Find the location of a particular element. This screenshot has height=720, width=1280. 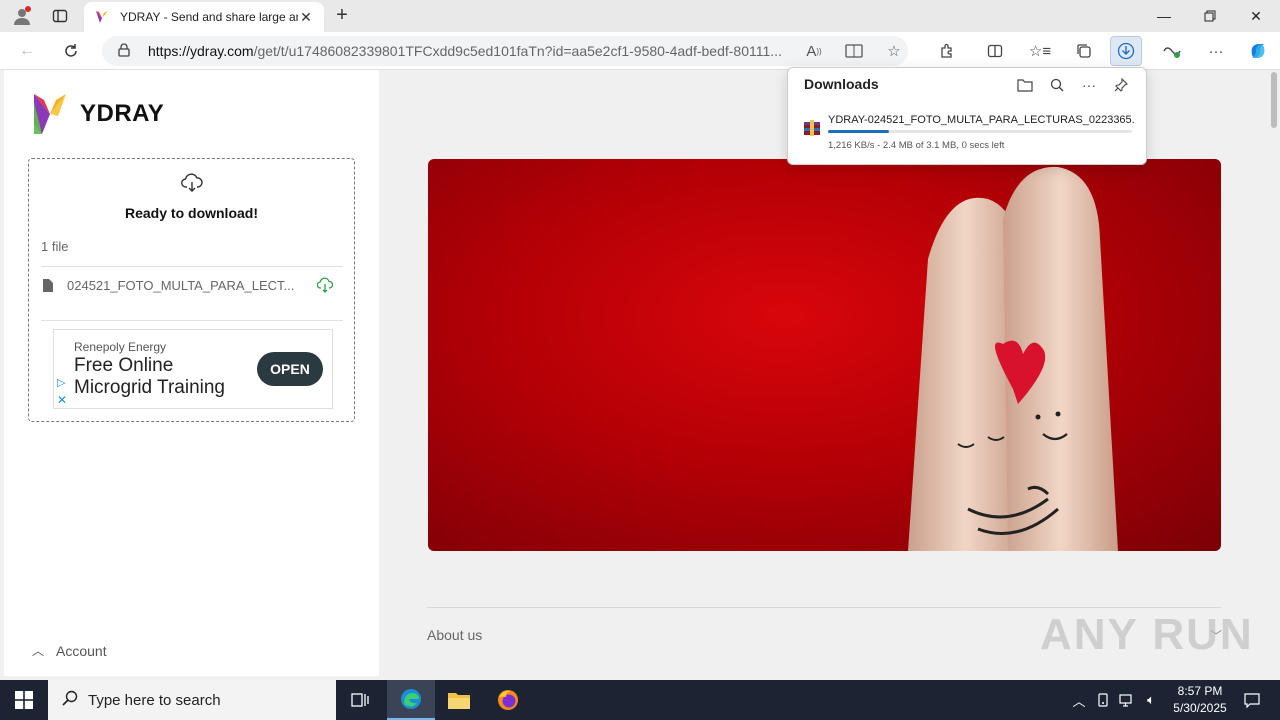

file-count: 1 file is located at coordinates (55, 246).